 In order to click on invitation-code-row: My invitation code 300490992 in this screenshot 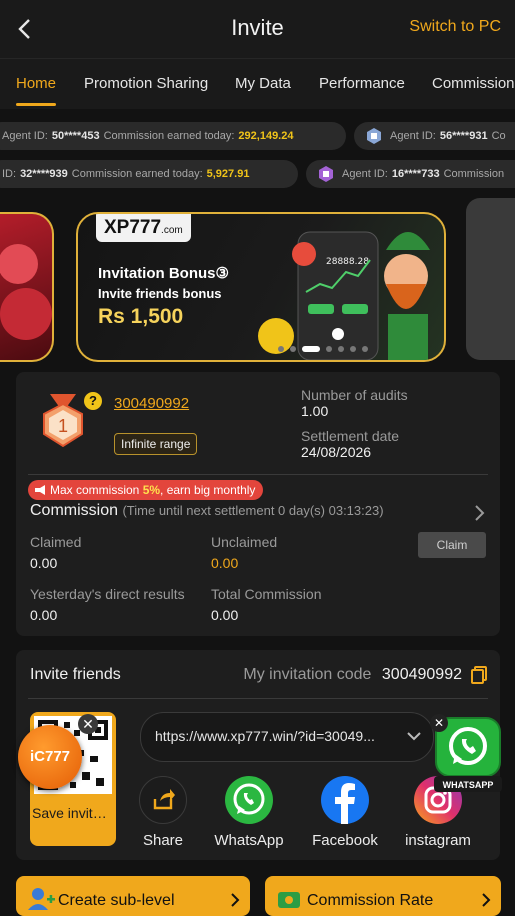, I will do `click(352, 675)`.